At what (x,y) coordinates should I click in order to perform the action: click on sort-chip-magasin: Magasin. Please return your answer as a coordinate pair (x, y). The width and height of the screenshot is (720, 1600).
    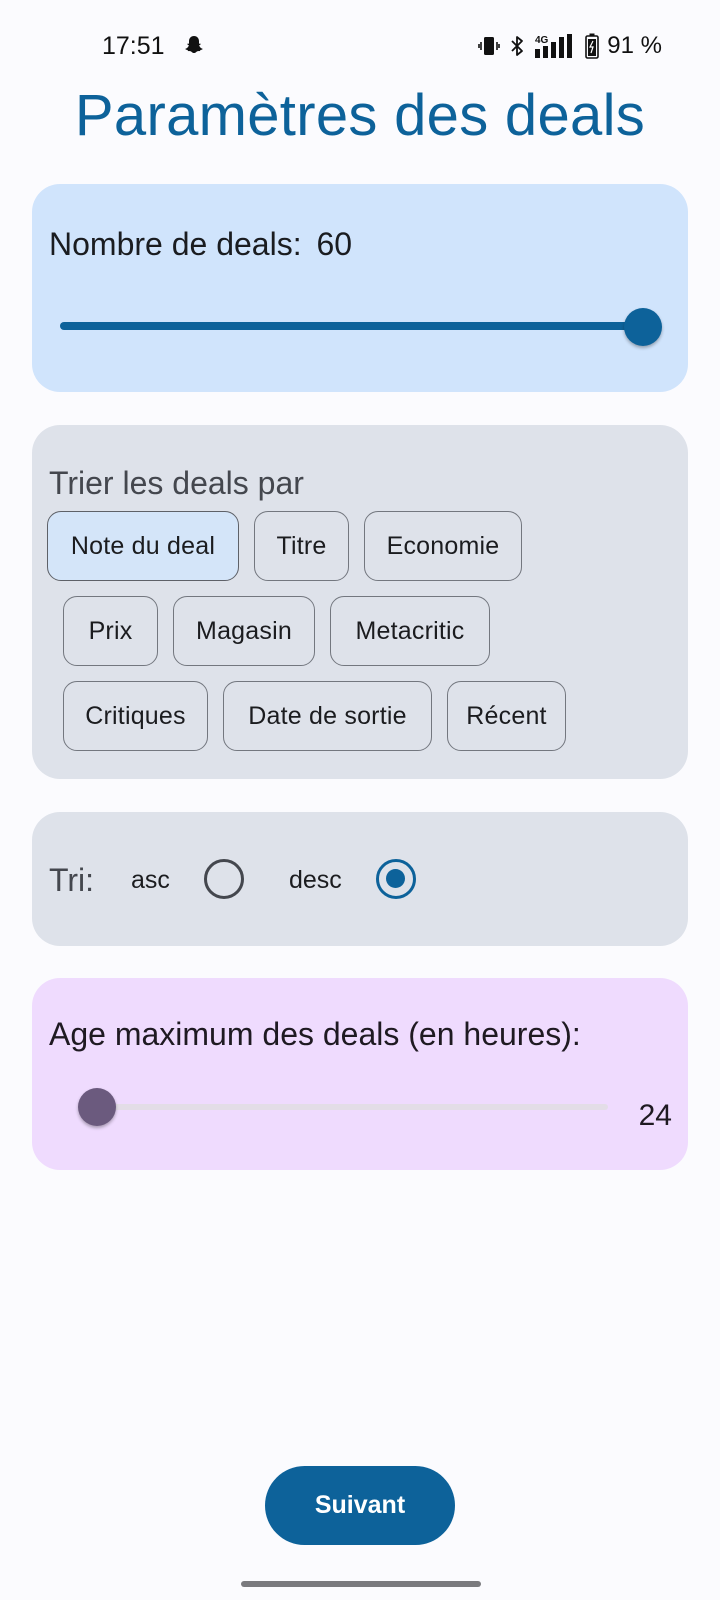
    Looking at the image, I should click on (244, 631).